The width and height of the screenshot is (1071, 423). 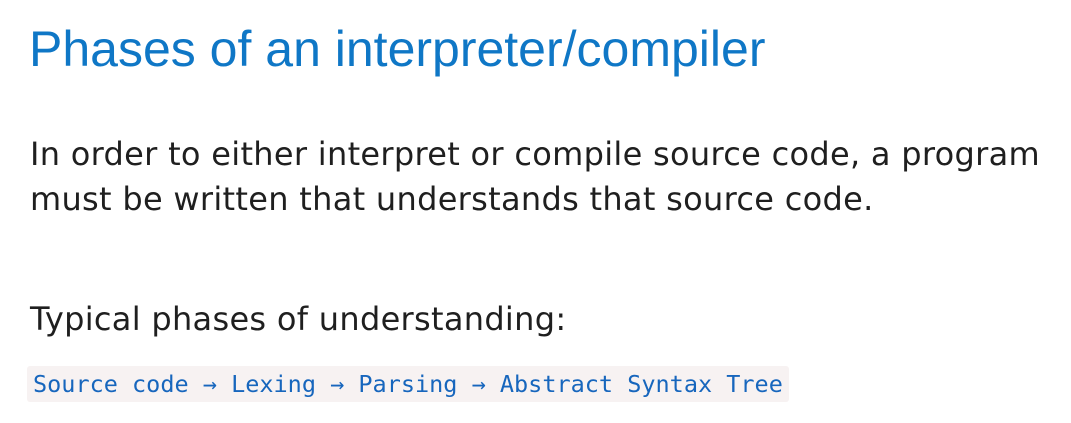 I want to click on phases-heading: Typical phases of understanding:, so click(x=298, y=319).